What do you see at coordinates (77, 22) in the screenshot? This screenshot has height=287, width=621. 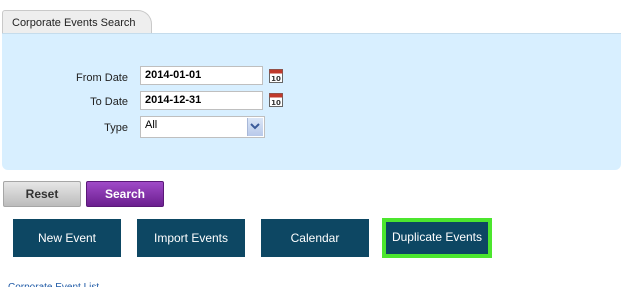 I see `tab-corporate-events-search: Corporate Events Search` at bounding box center [77, 22].